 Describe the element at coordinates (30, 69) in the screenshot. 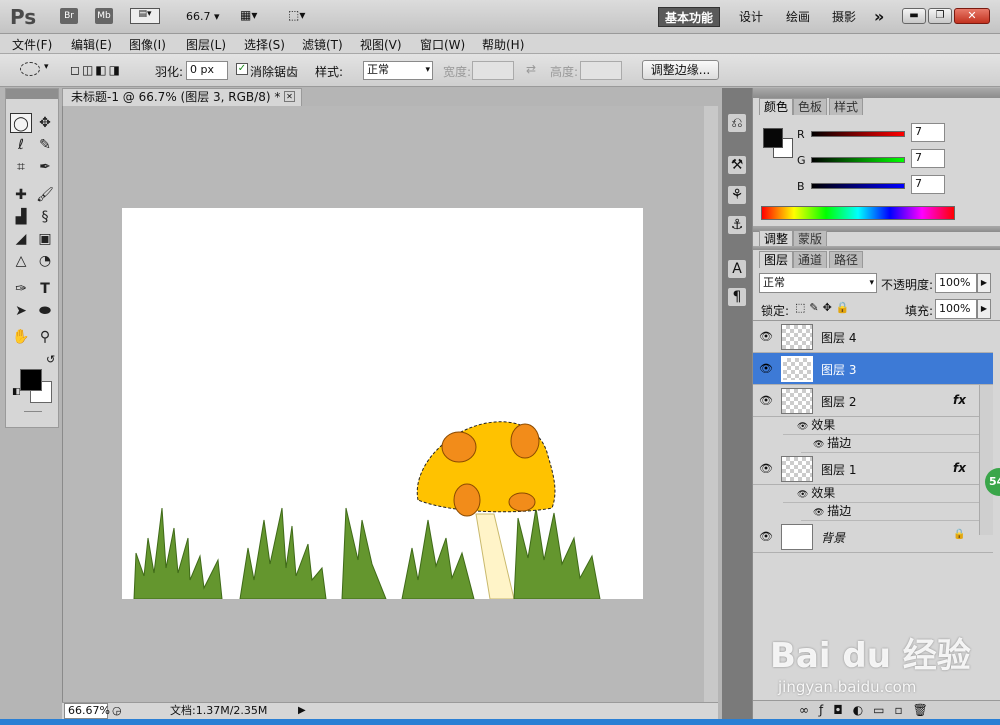

I see `elliptical-marquee-preset-icon` at that location.